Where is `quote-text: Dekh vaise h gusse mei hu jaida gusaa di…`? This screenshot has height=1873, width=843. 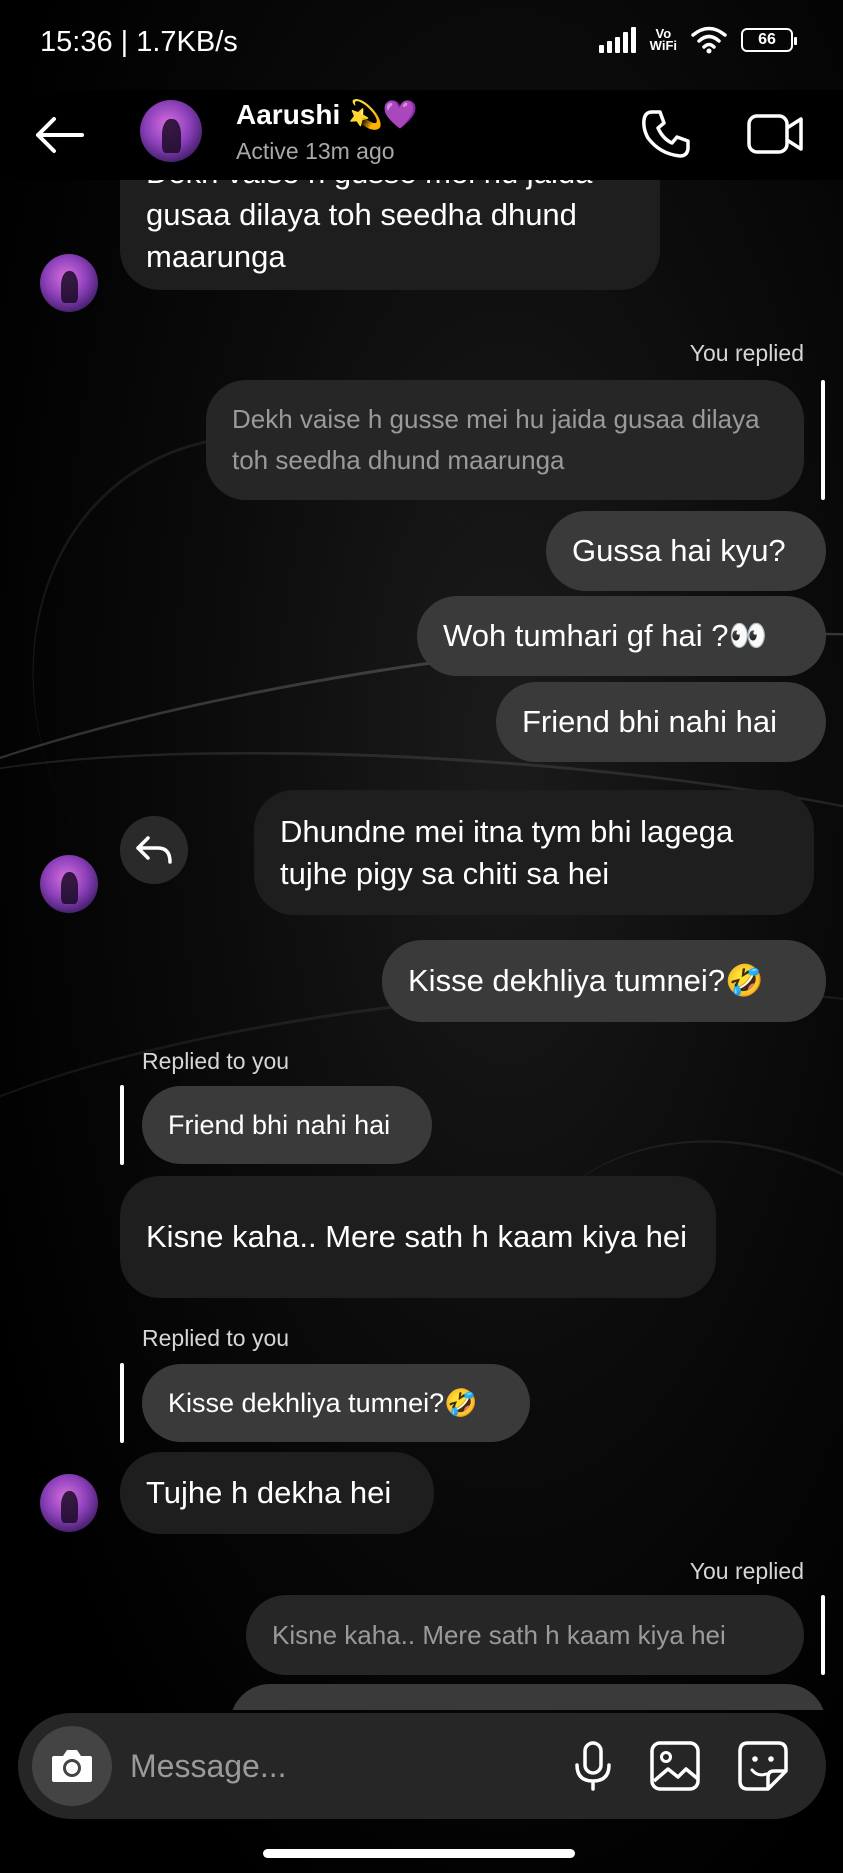 quote-text: Dekh vaise h gusse mei hu jaida gusaa di… is located at coordinates (496, 439).